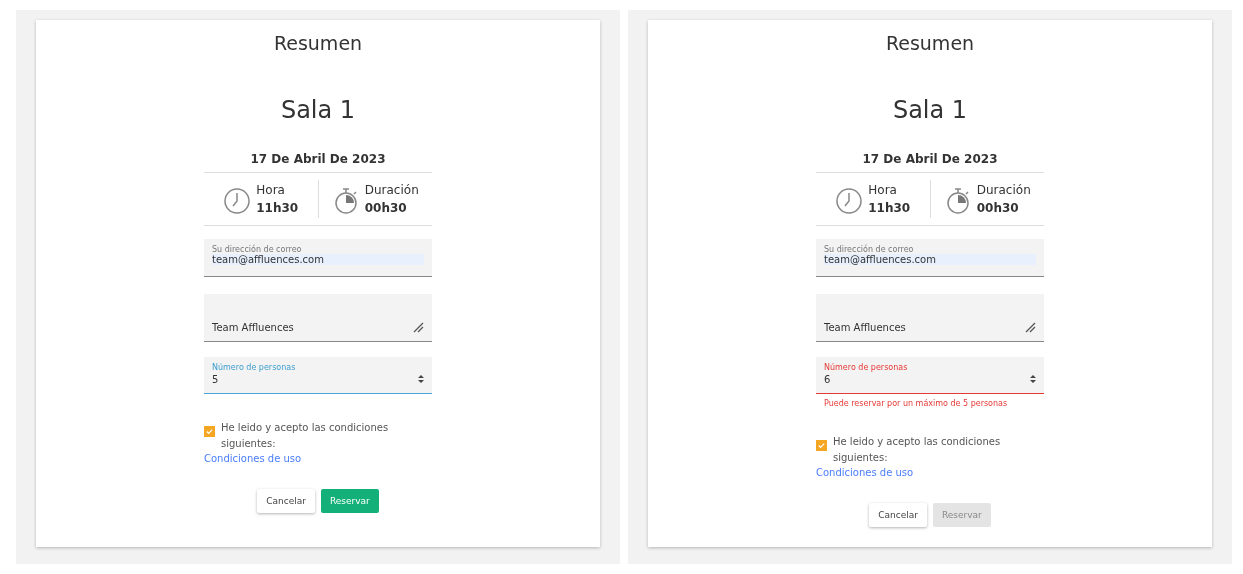 This screenshot has height=574, width=1243. I want to click on persons-field: Número de personas 6, so click(930, 375).